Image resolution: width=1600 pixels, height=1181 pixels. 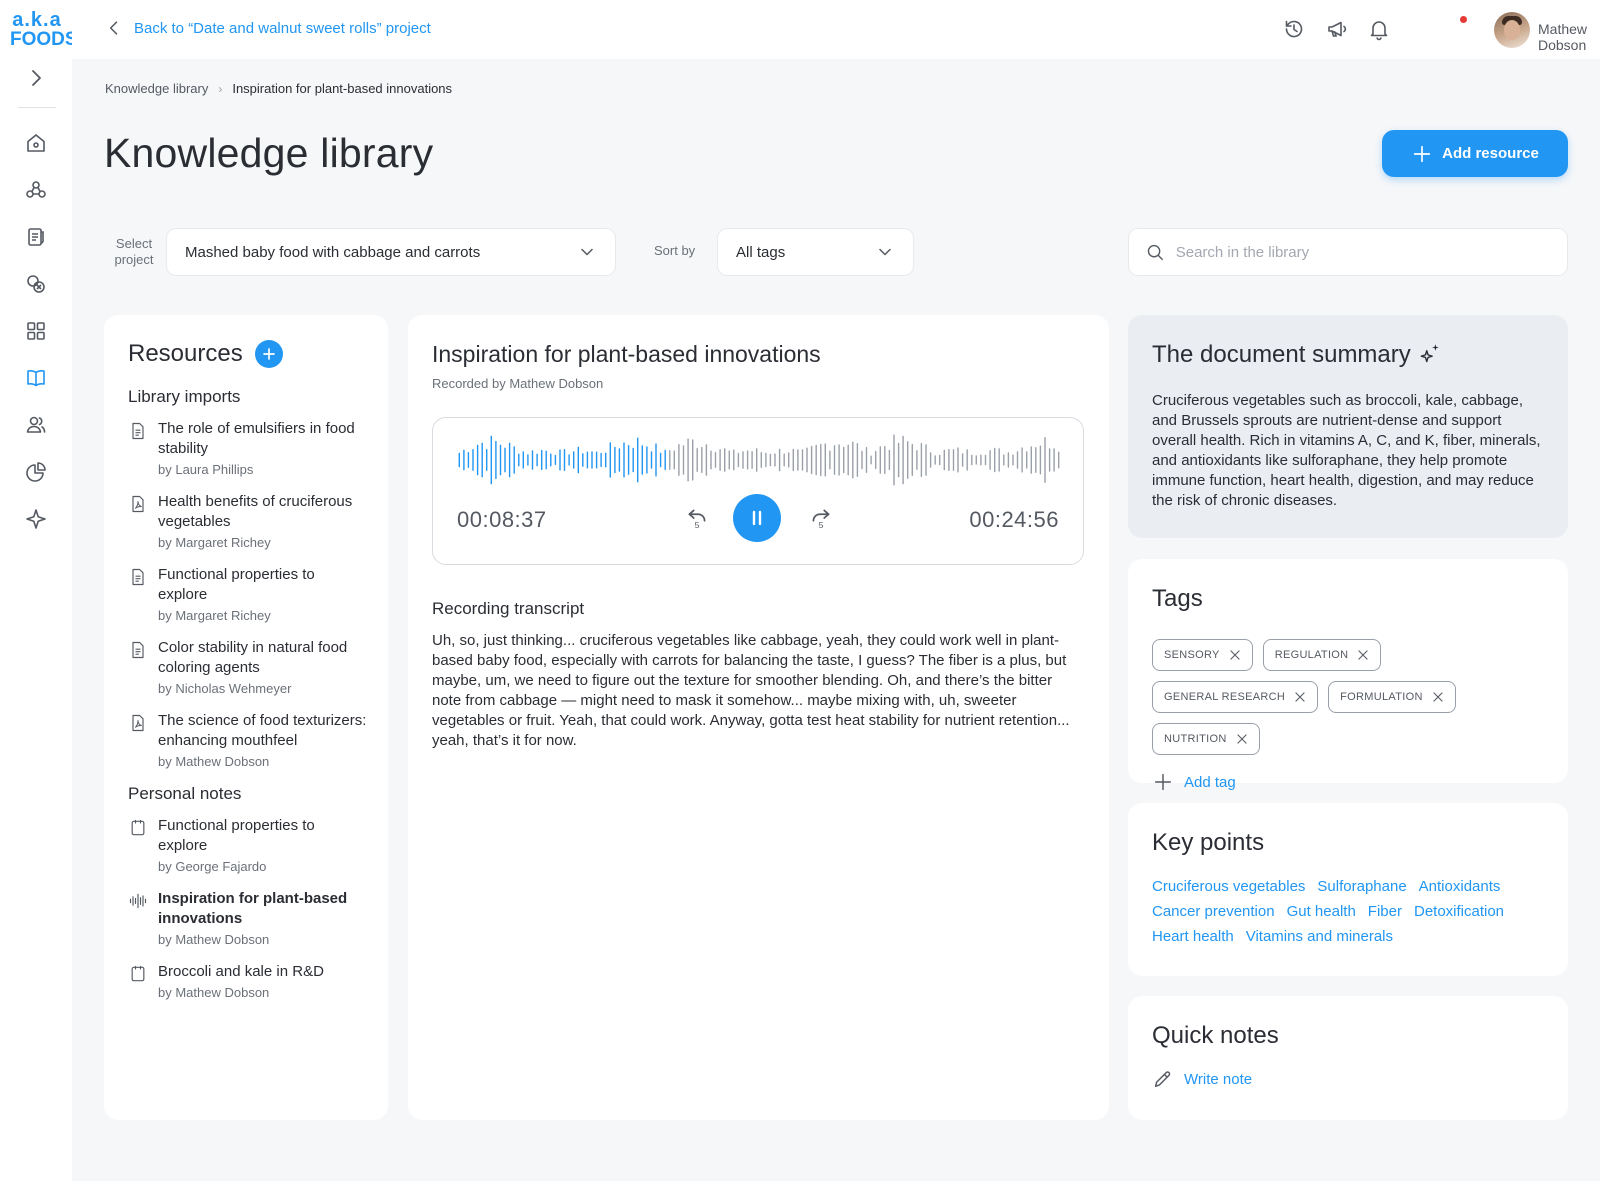 I want to click on waveform, so click(x=759, y=460).